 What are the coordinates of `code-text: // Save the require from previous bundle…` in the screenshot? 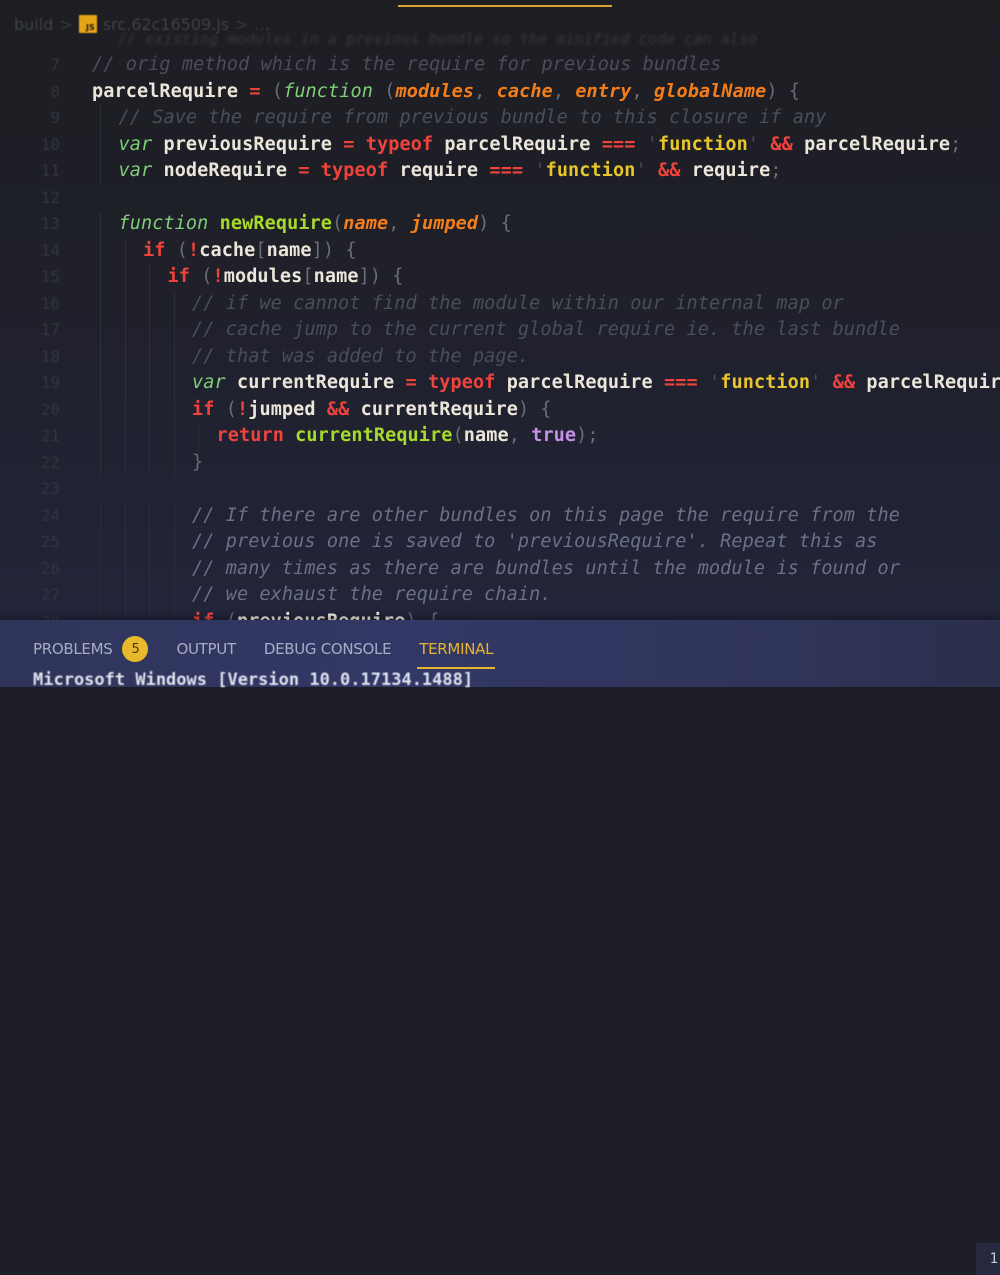 It's located at (473, 118).